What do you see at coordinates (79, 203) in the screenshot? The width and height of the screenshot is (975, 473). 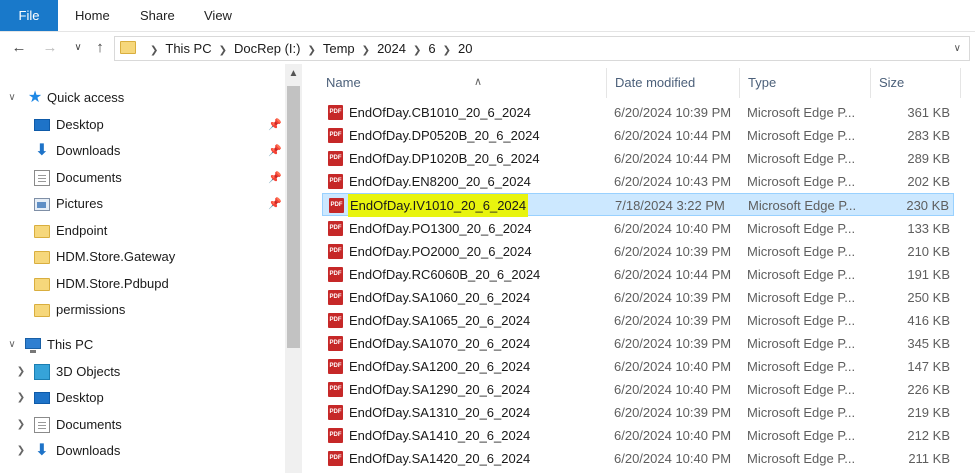 I see `nav-label: Pictures` at bounding box center [79, 203].